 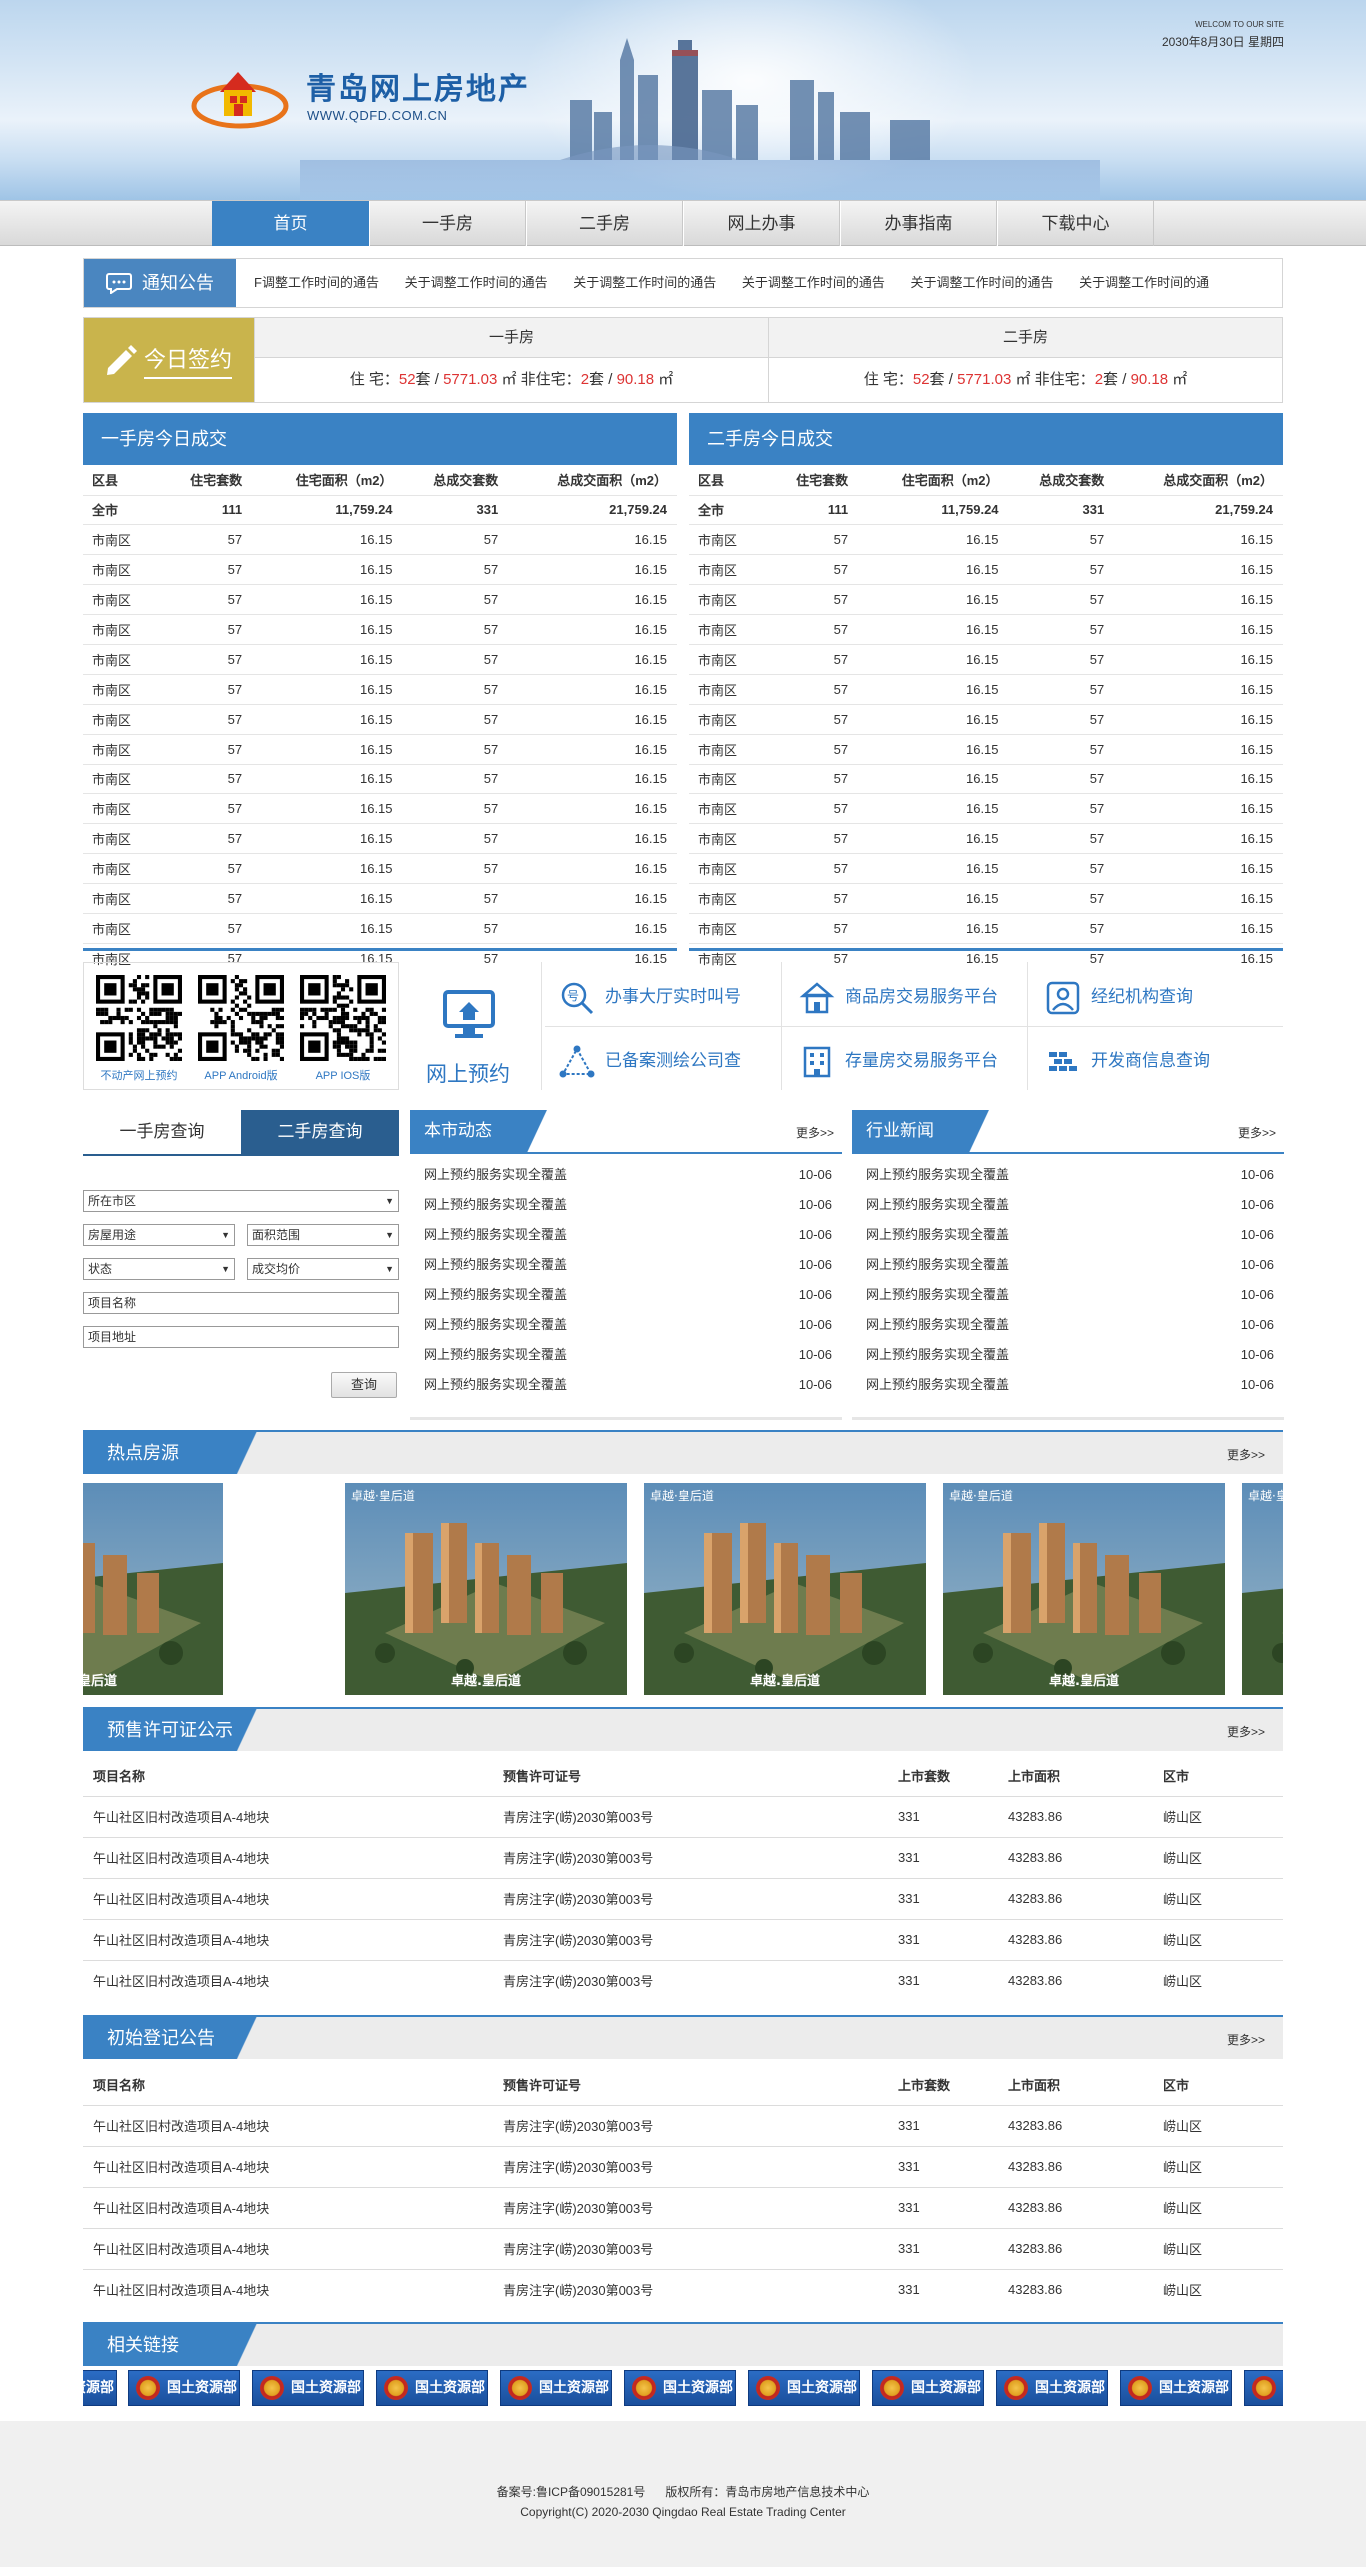 I want to click on usage-select: 房屋用途 ▼, so click(x=159, y=1235).